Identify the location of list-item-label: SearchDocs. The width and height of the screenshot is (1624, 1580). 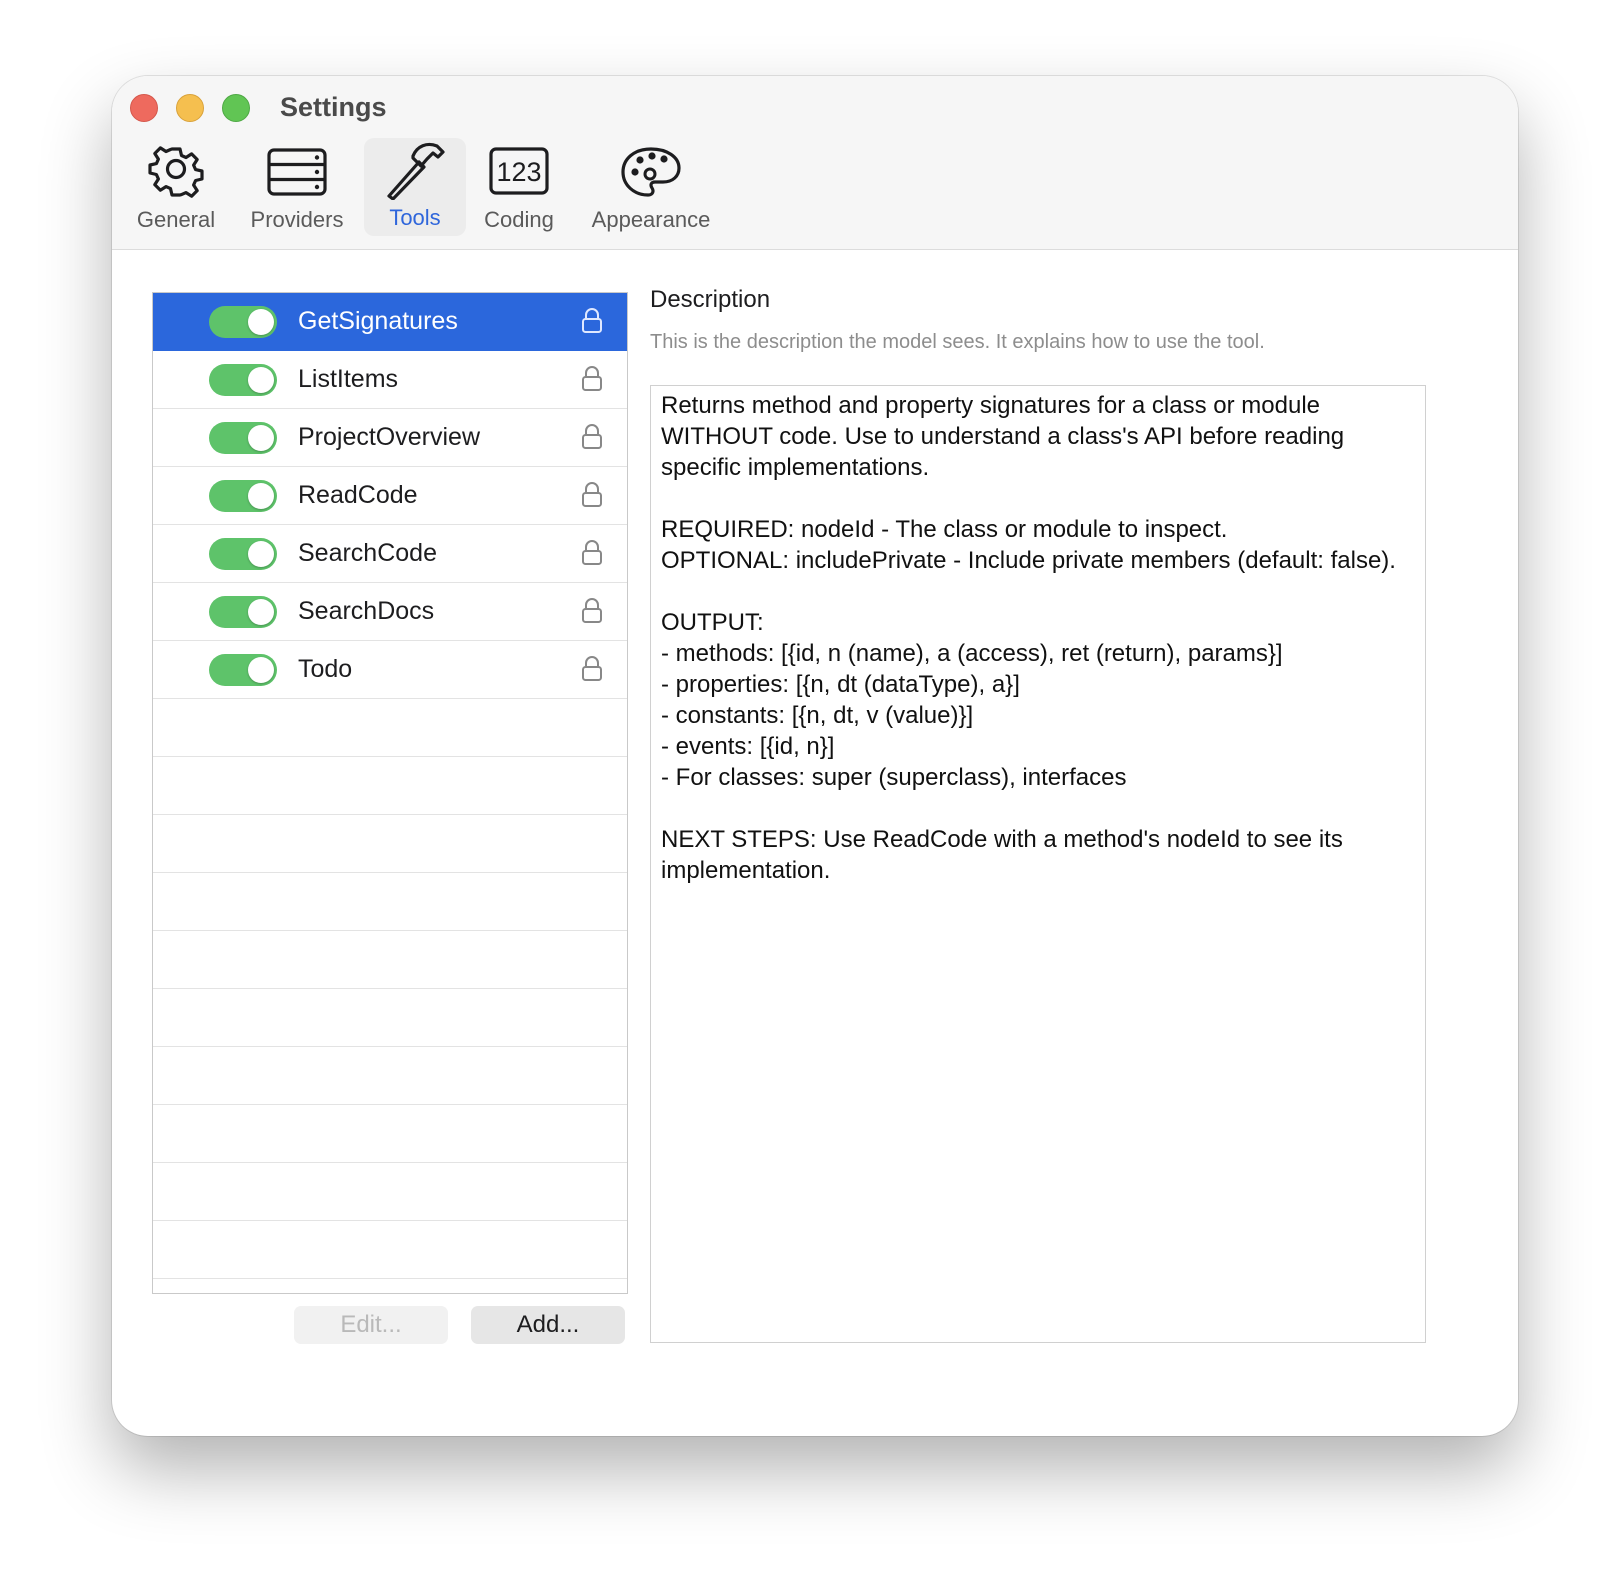
(366, 611).